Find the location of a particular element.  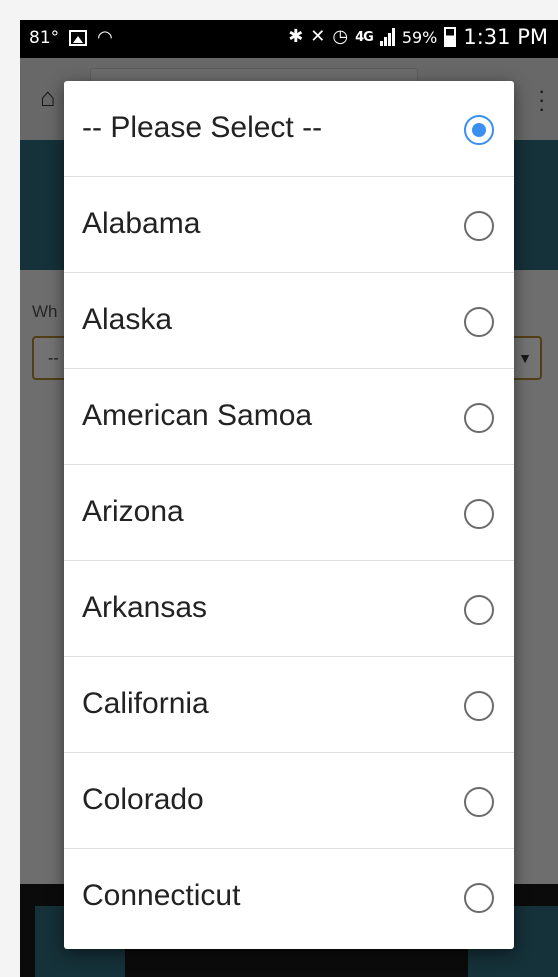

mute-icon: ✕ is located at coordinates (318, 36).